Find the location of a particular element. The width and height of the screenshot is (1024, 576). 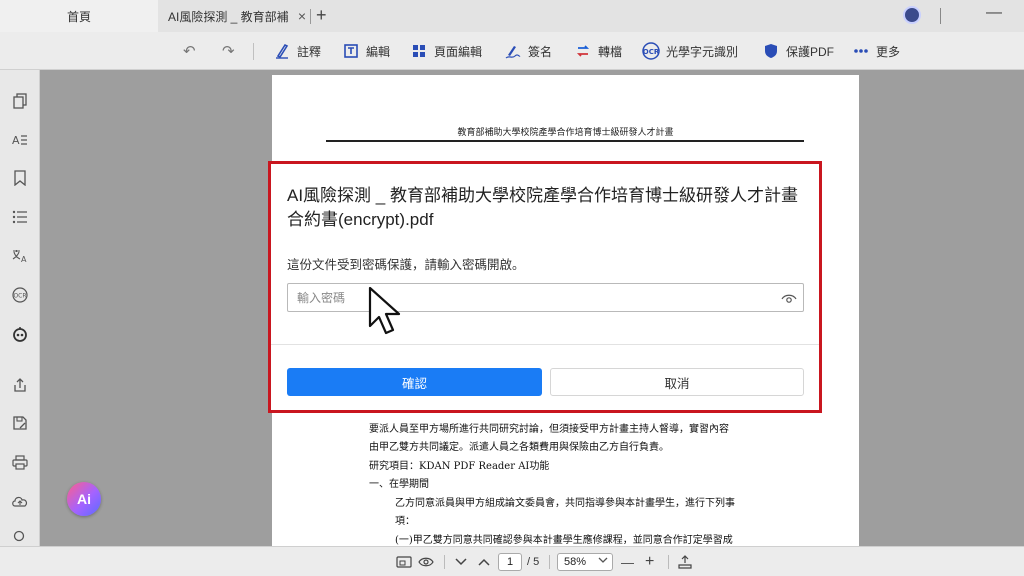

bottom-bar: 1 / 5 58% — + is located at coordinates (512, 561).